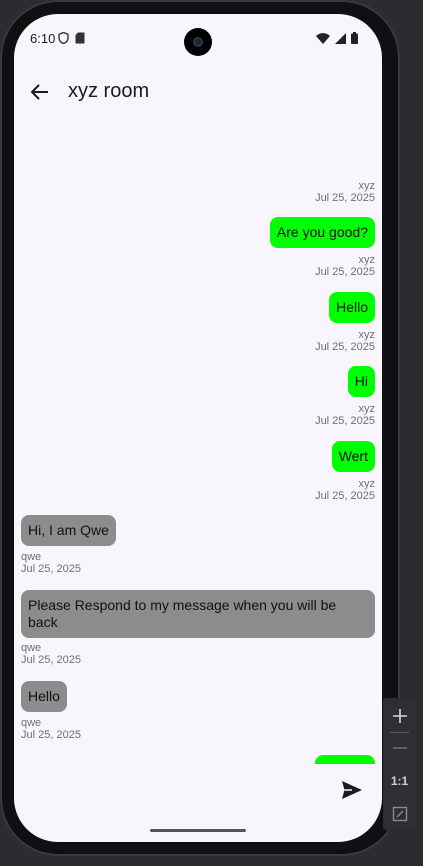  I want to click on shield-icon, so click(63, 40).